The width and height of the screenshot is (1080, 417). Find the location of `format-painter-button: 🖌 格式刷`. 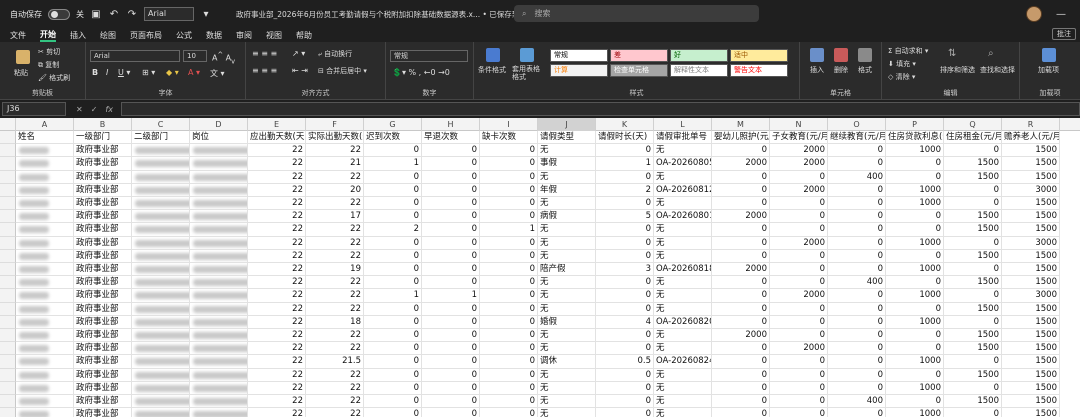

format-painter-button: 🖌 格式刷 is located at coordinates (54, 78).